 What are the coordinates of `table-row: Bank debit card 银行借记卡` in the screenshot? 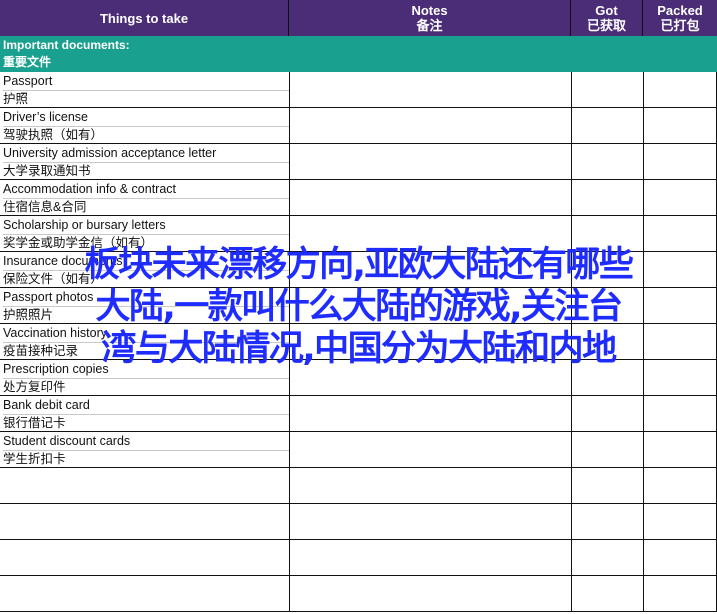 It's located at (358, 414).